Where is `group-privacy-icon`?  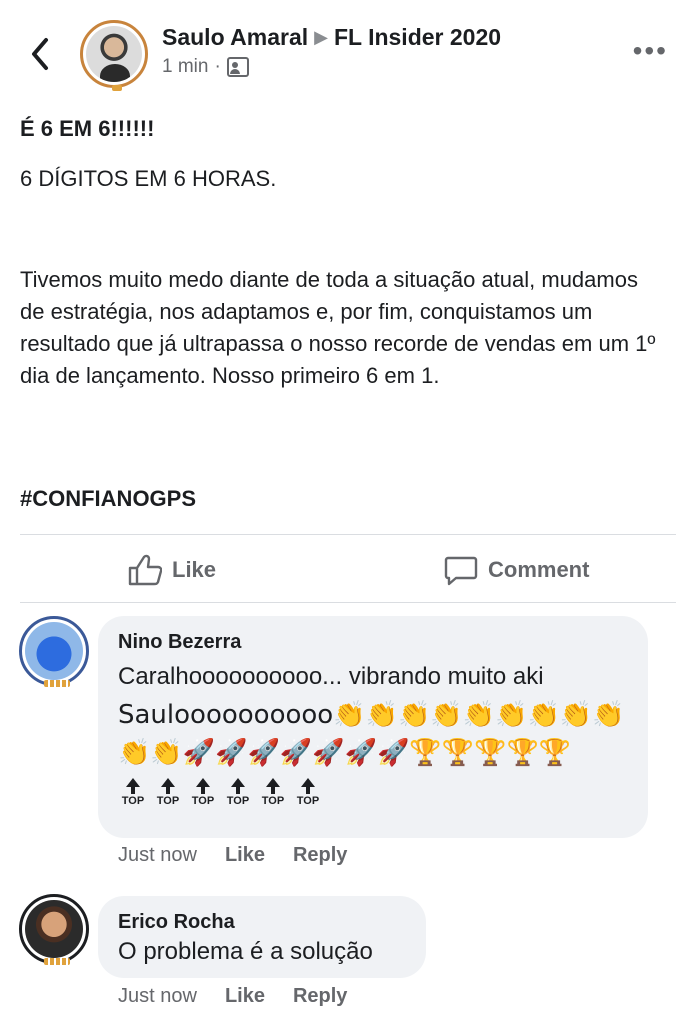
group-privacy-icon is located at coordinates (237, 67).